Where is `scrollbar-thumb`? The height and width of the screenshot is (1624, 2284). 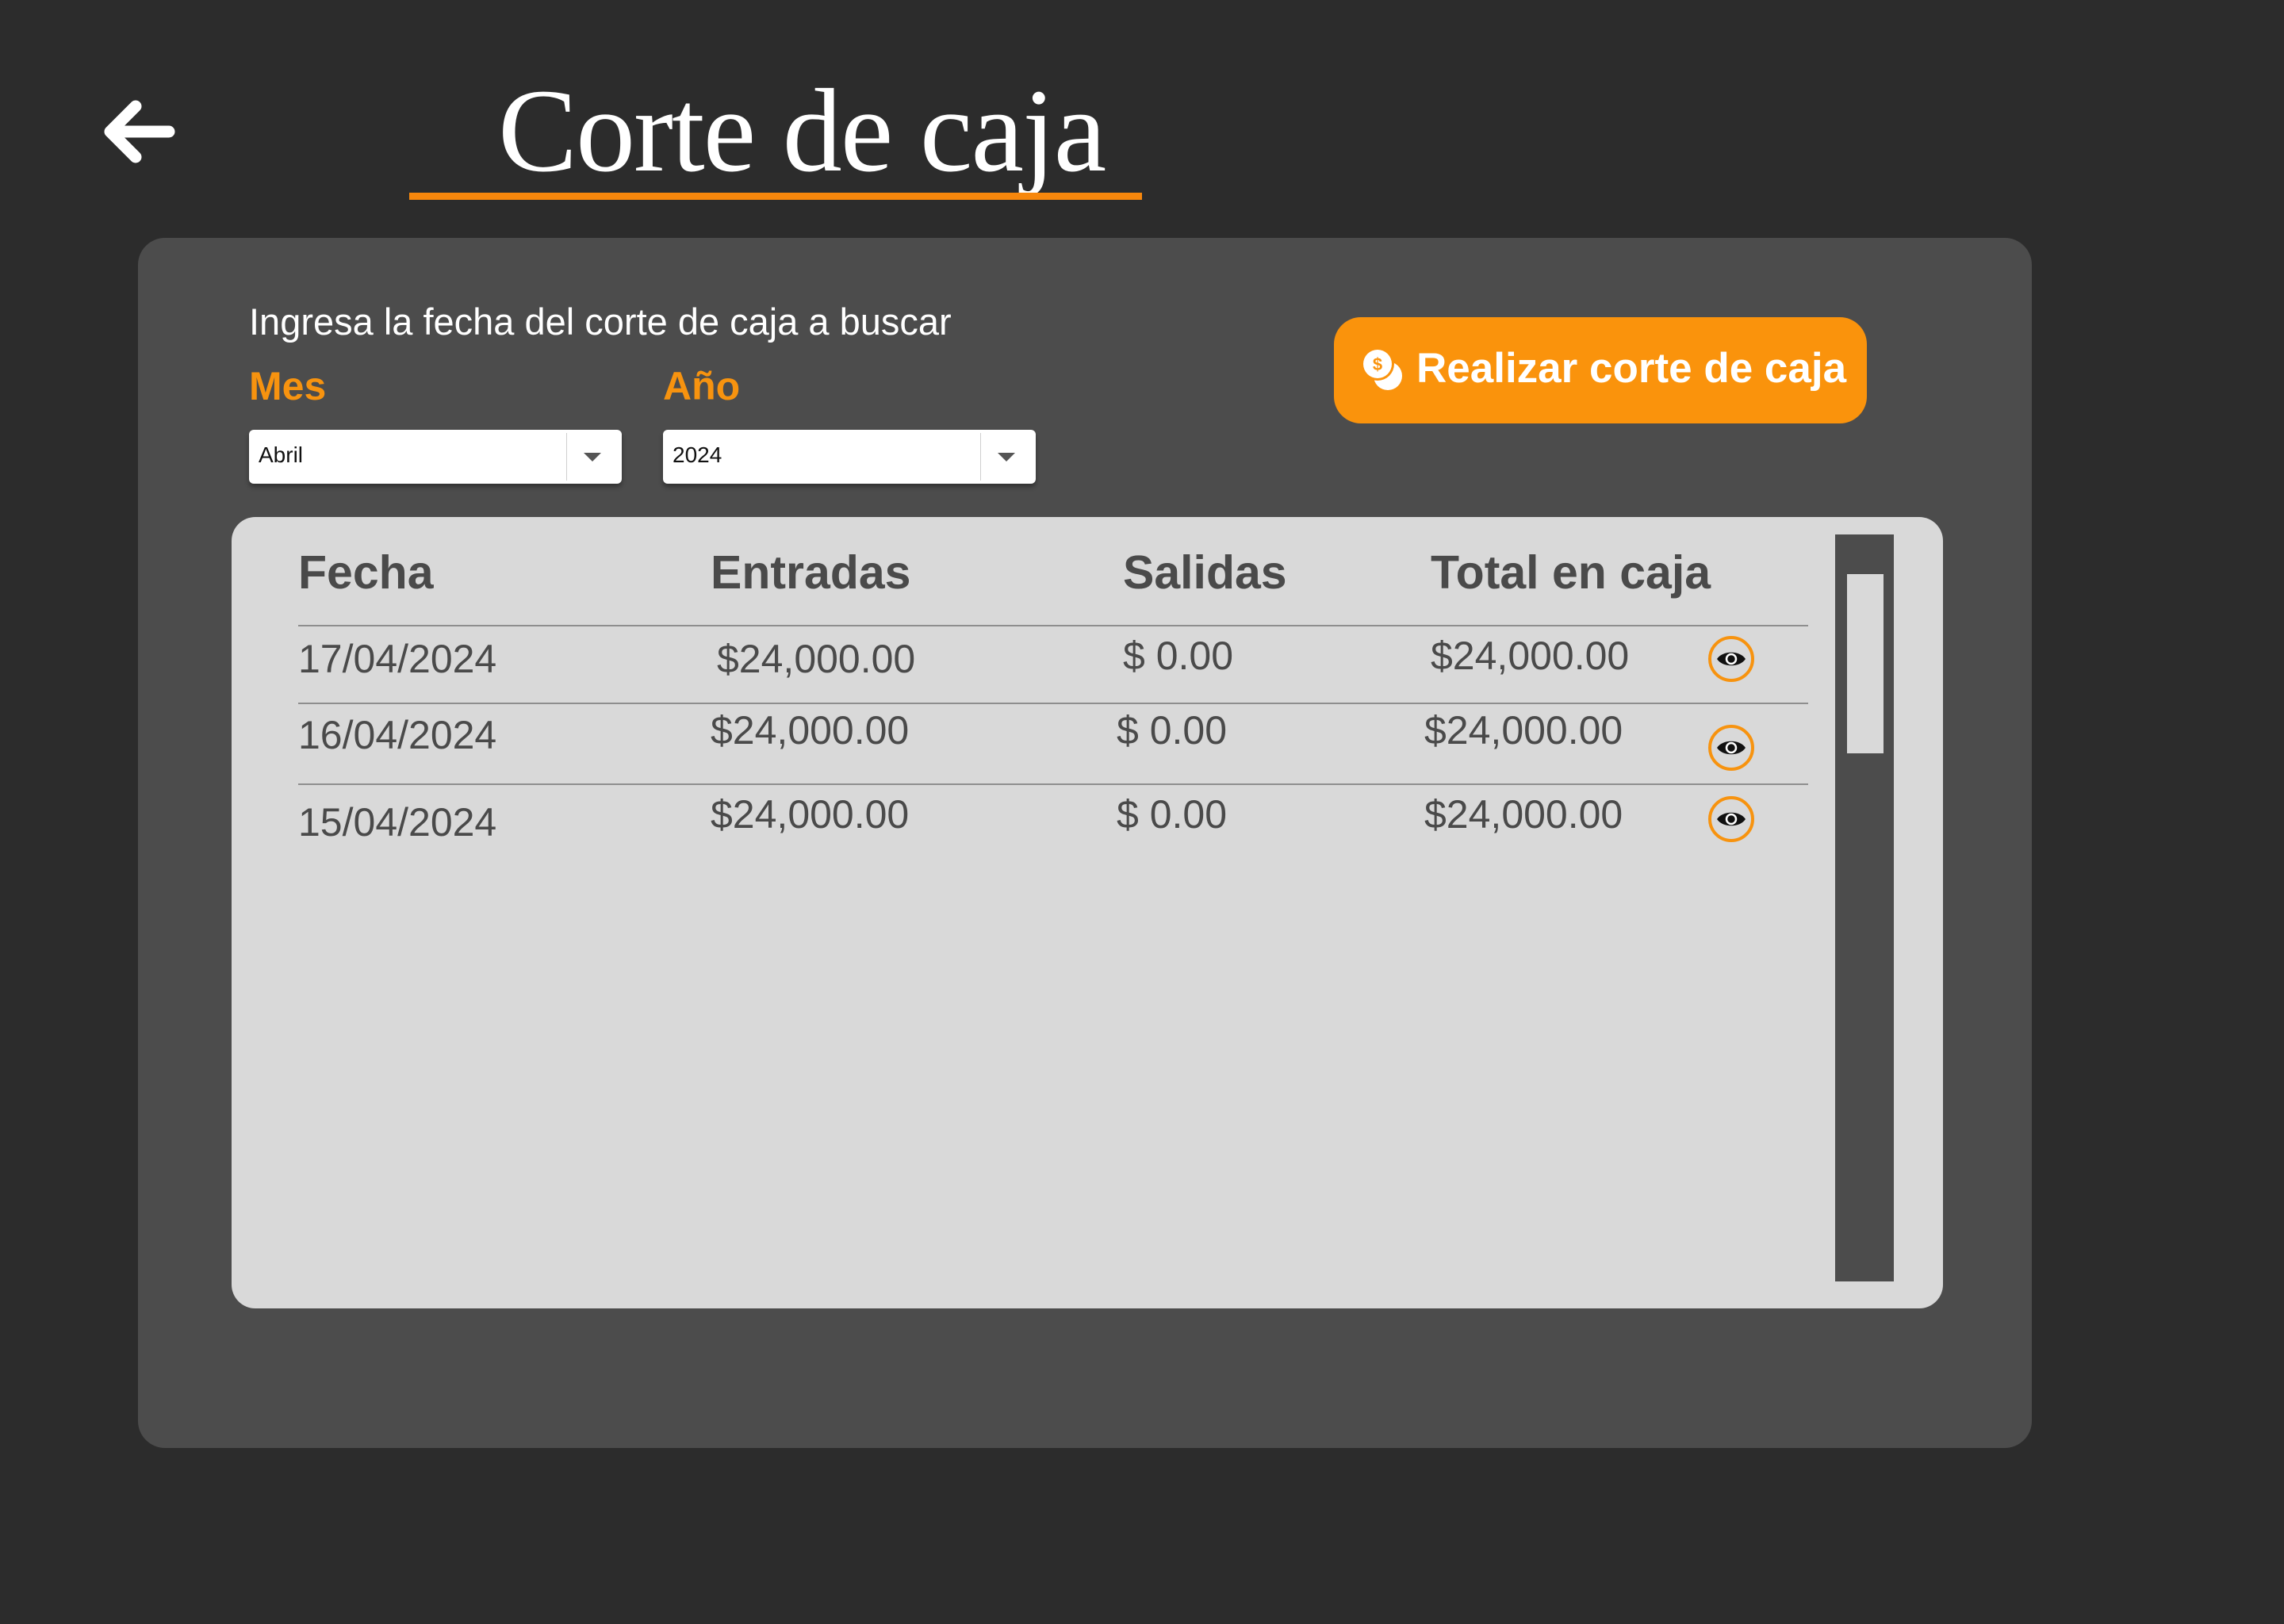
scrollbar-thumb is located at coordinates (1865, 663).